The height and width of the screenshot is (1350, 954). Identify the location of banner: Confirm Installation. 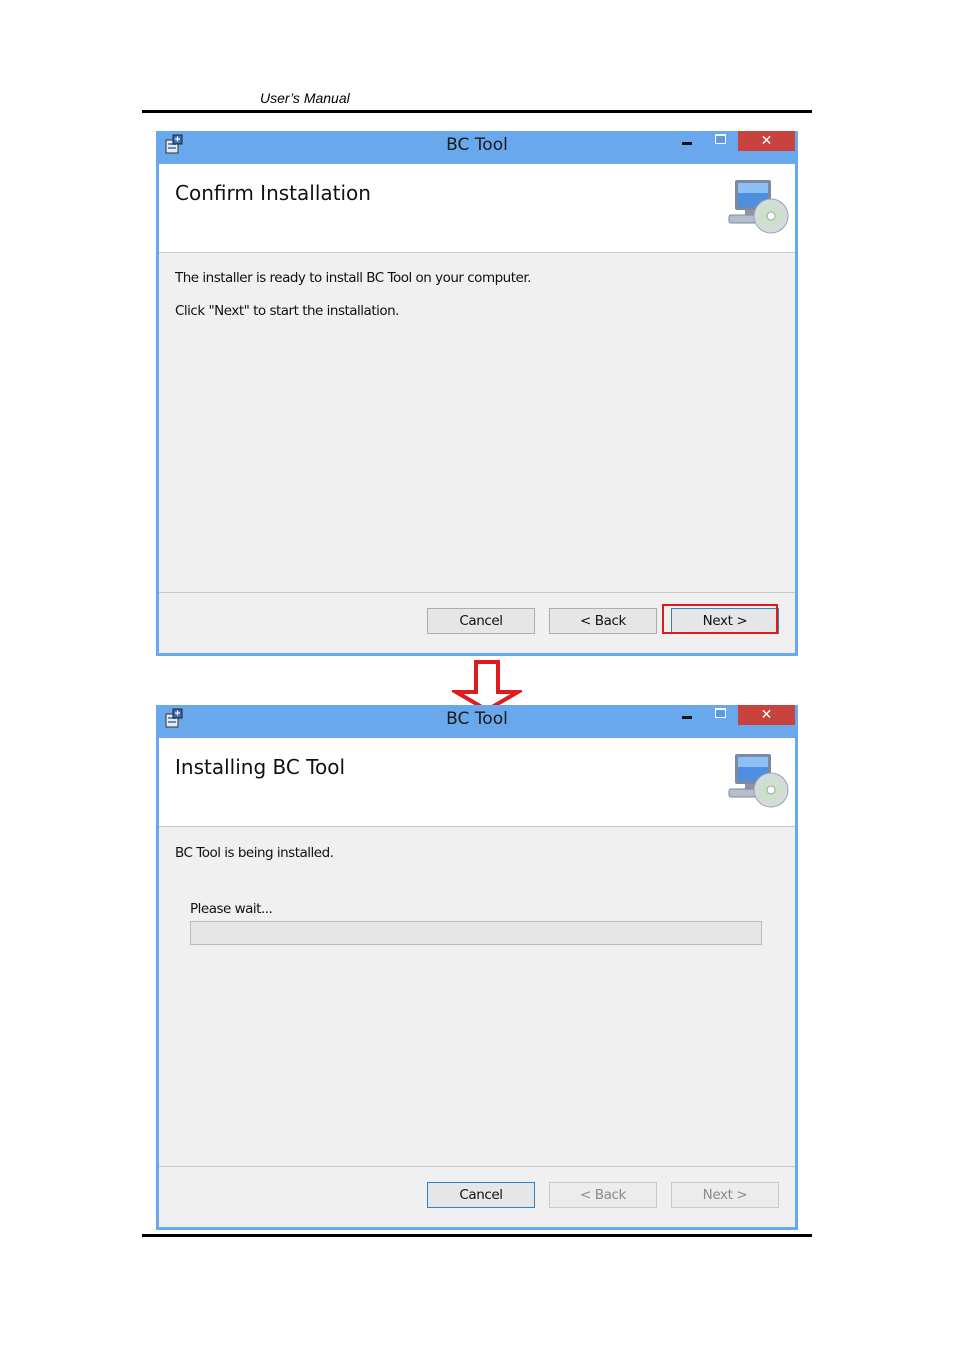
(477, 208).